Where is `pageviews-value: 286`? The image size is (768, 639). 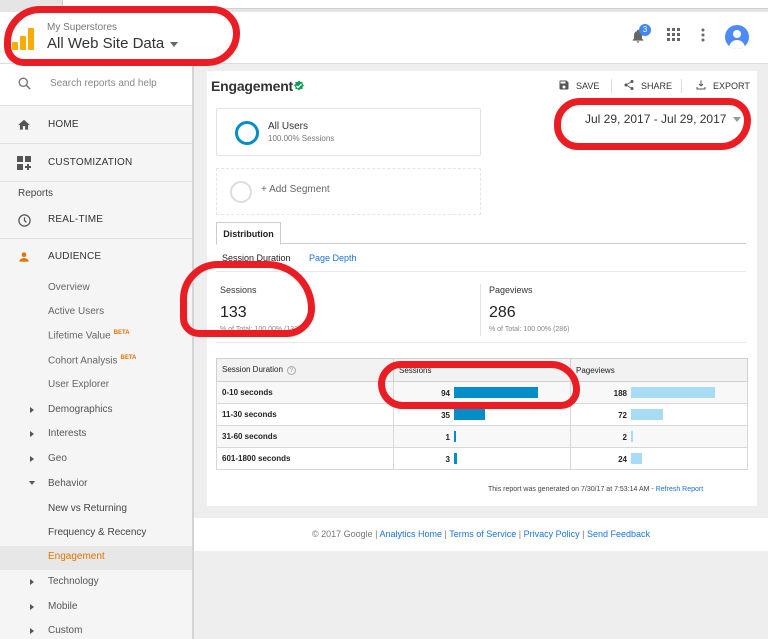
pageviews-value: 286 is located at coordinates (502, 312).